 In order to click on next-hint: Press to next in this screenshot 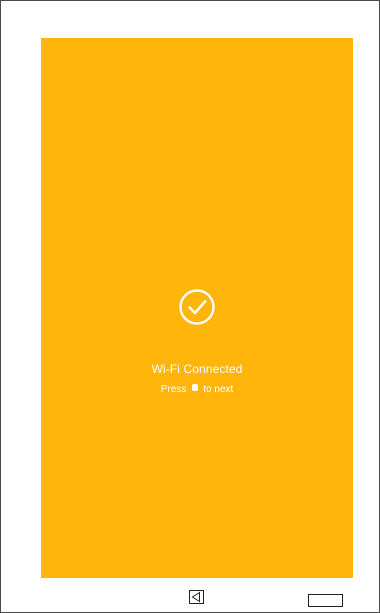, I will do `click(197, 389)`.